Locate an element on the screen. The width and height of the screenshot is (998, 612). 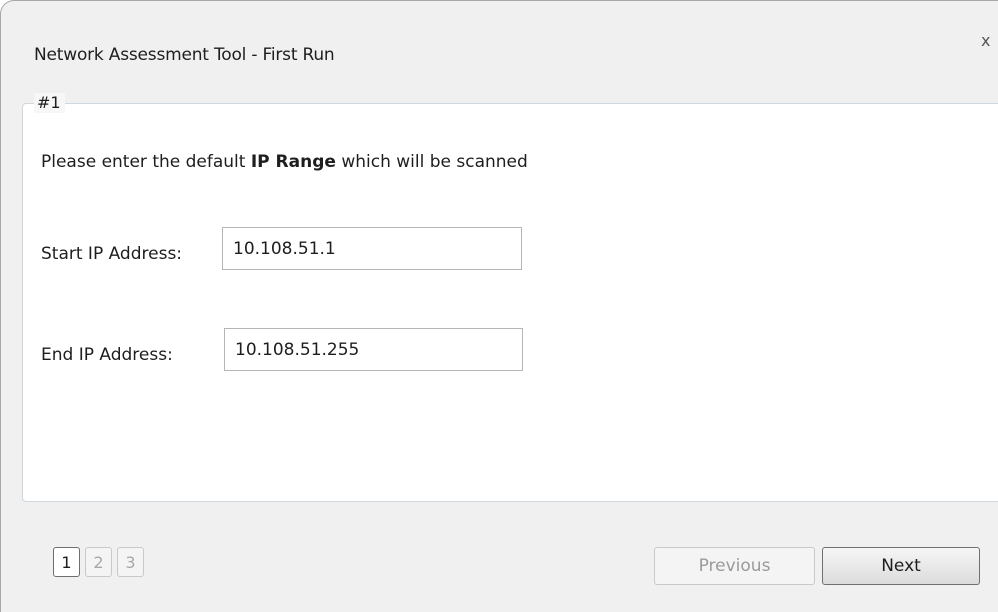
instruction-suffix: which will be scanned is located at coordinates (431, 162).